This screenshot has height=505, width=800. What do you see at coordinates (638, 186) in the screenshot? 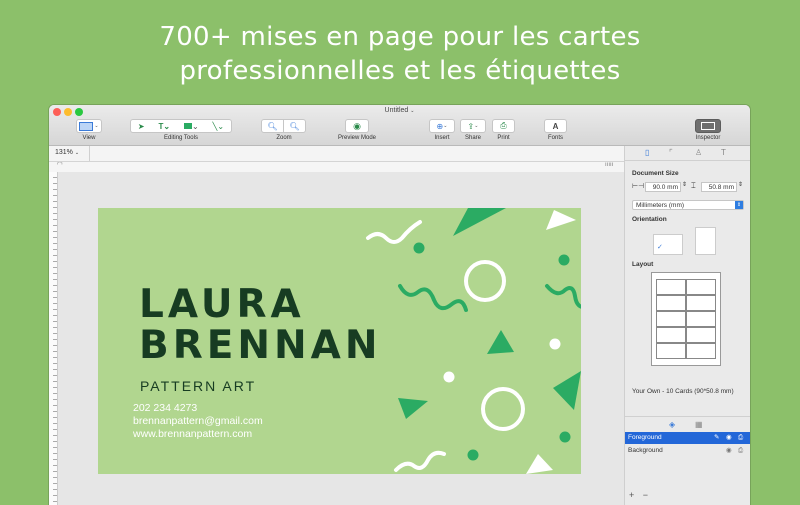
I see `width-icon: ⊢⊣` at bounding box center [638, 186].